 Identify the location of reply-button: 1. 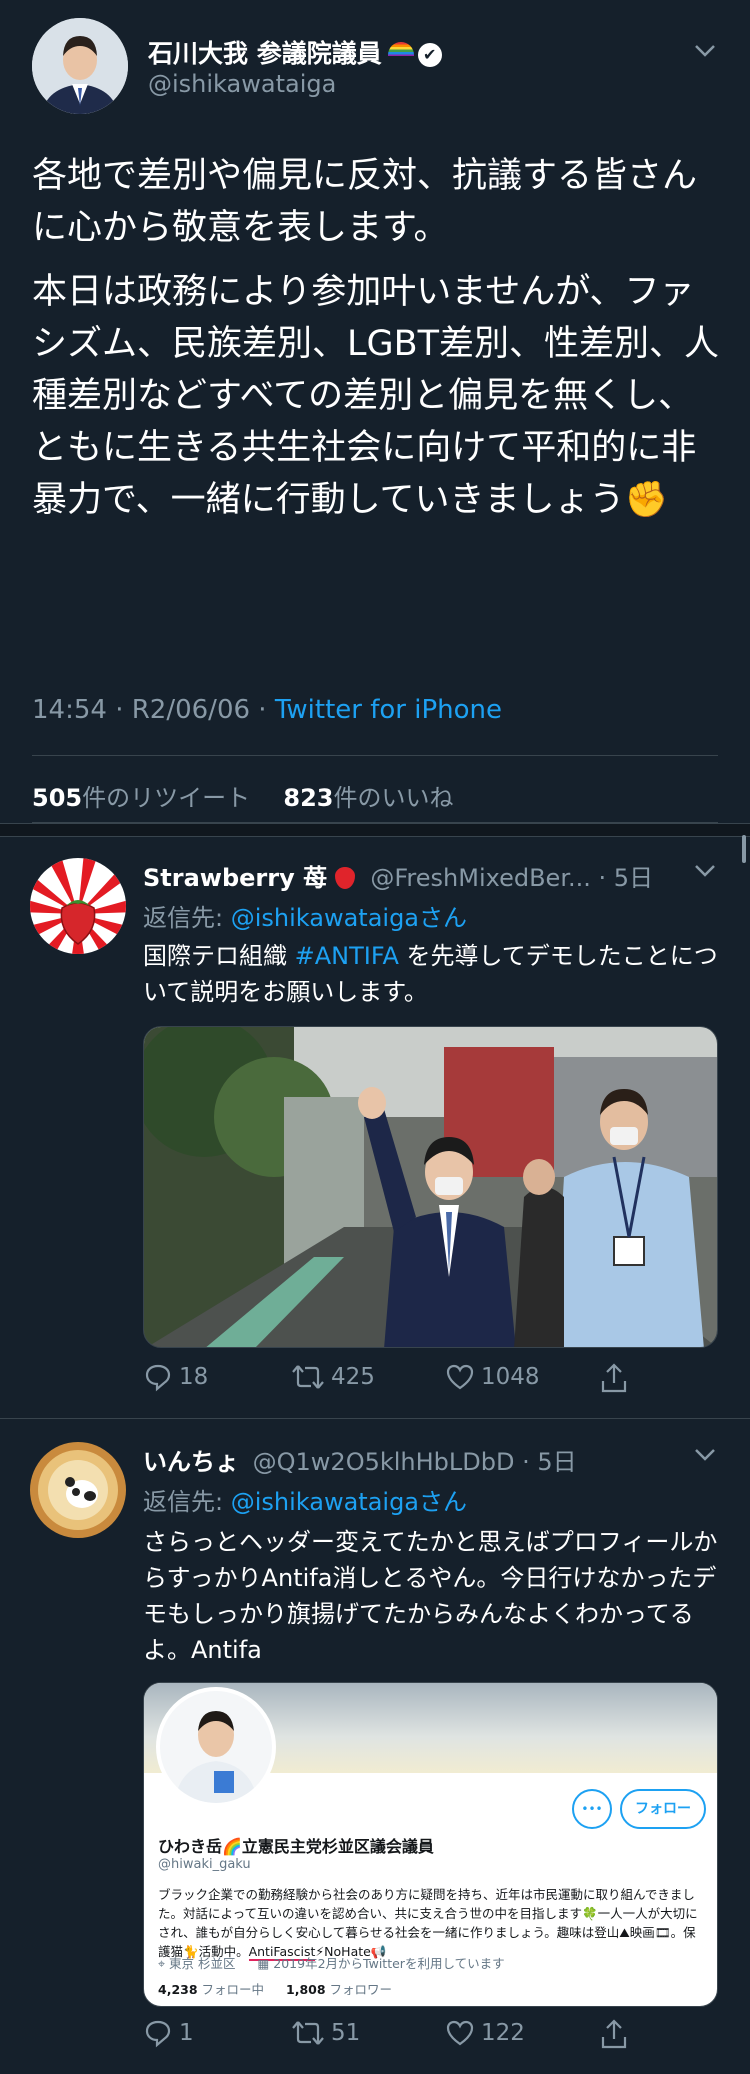
(168, 2033).